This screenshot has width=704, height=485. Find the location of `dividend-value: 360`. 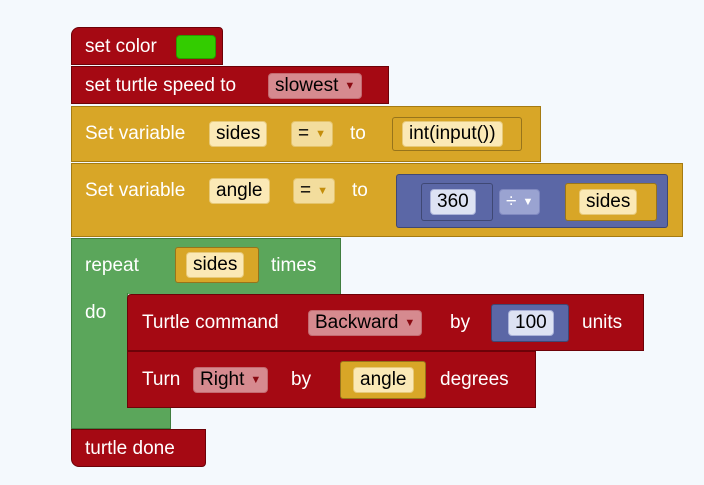

dividend-value: 360 is located at coordinates (453, 202).